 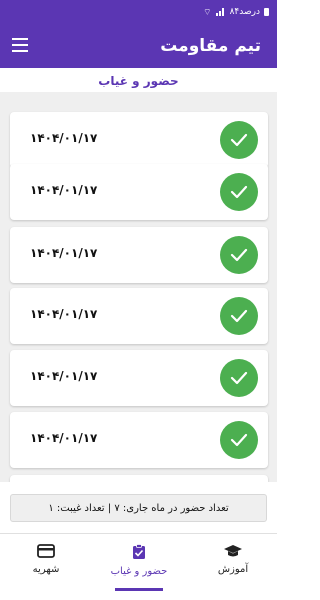 What do you see at coordinates (266, 12) in the screenshot?
I see `battery-icon` at bounding box center [266, 12].